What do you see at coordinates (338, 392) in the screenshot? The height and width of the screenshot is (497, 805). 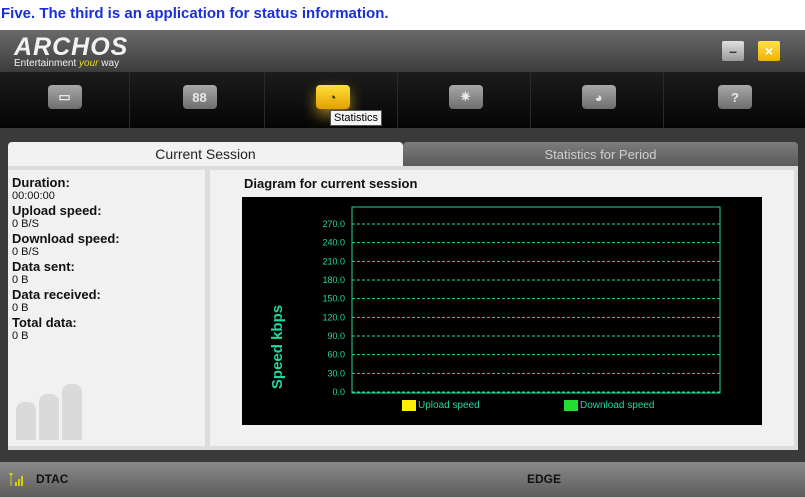 I see `chart-y-tick-label: 0.0` at bounding box center [338, 392].